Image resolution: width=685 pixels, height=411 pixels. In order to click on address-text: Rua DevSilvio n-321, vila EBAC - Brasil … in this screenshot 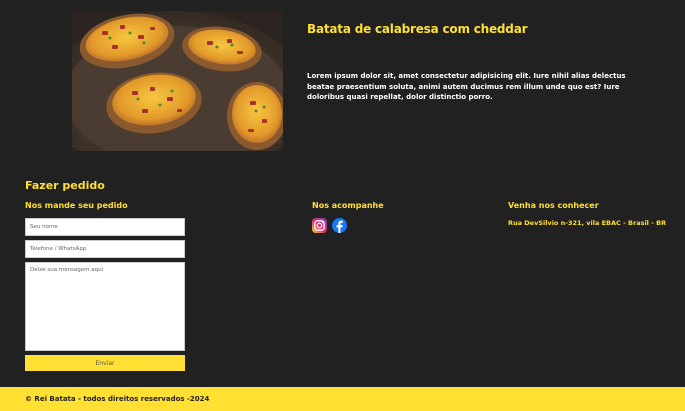, I will do `click(587, 223)`.